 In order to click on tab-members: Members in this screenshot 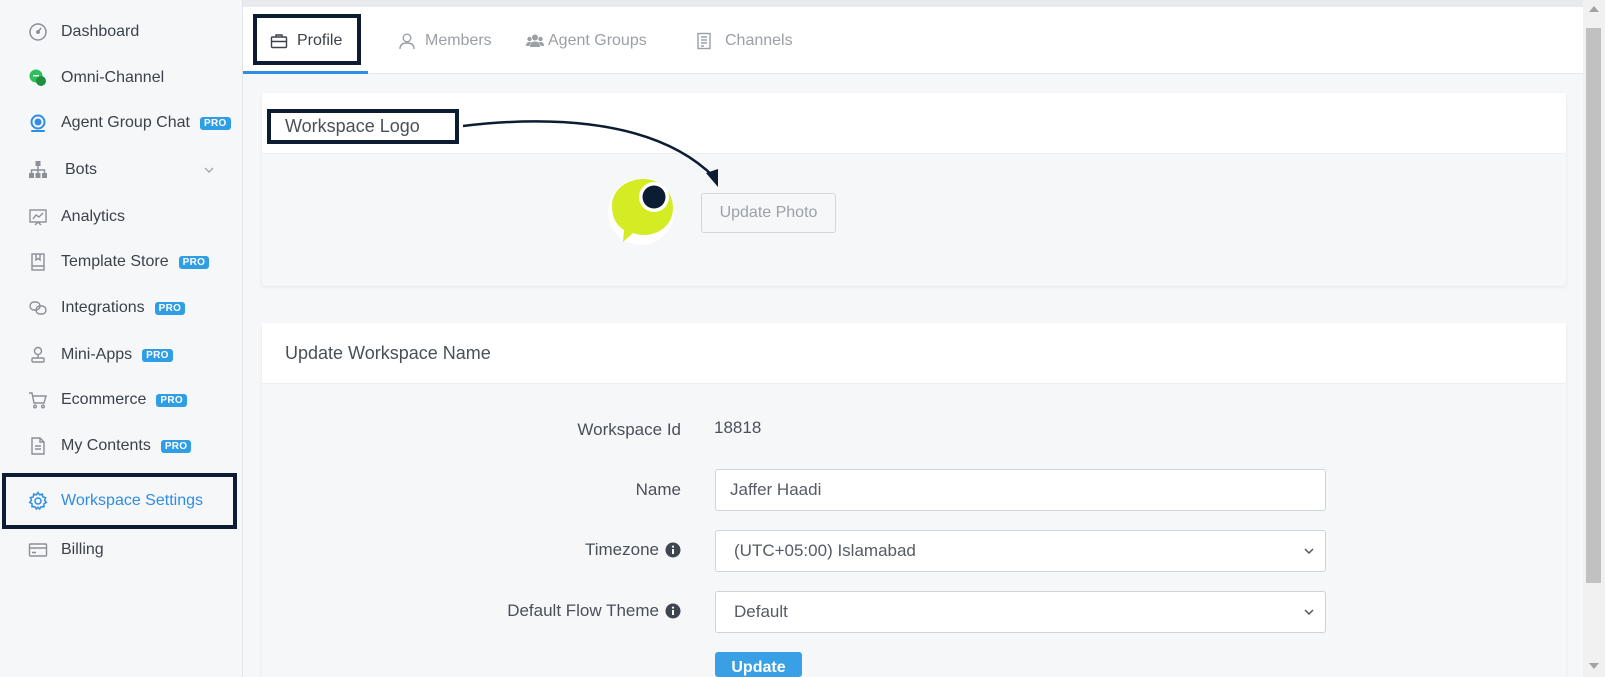, I will do `click(445, 40)`.